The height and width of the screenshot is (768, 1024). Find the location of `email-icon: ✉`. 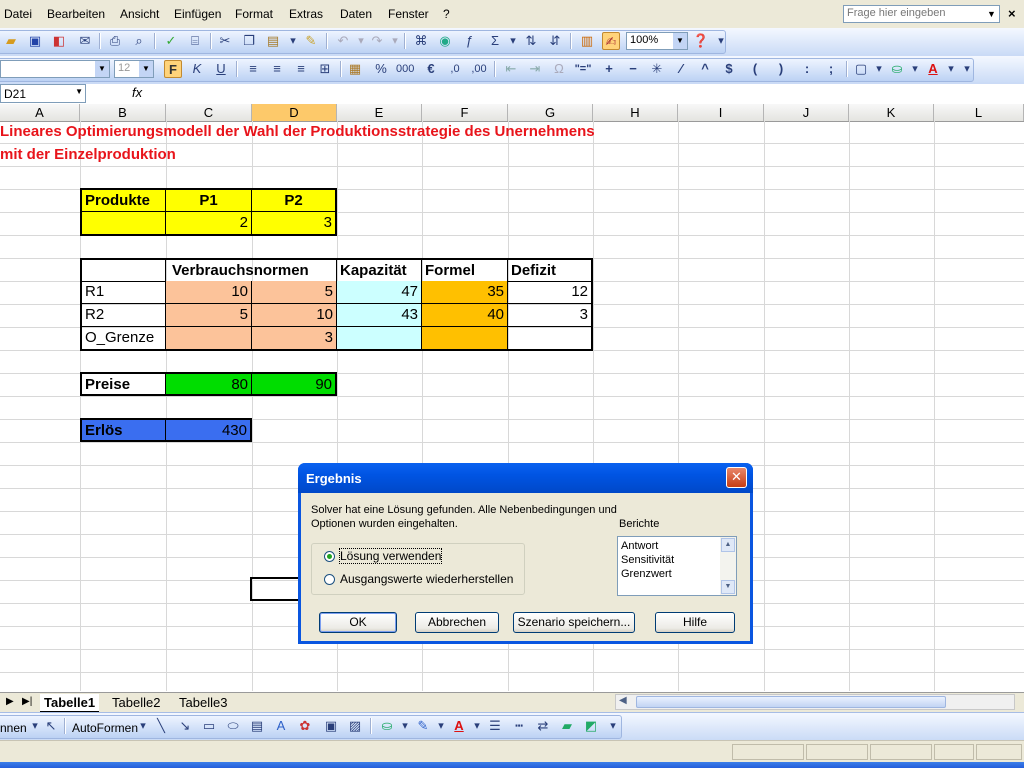

email-icon: ✉ is located at coordinates (85, 41).